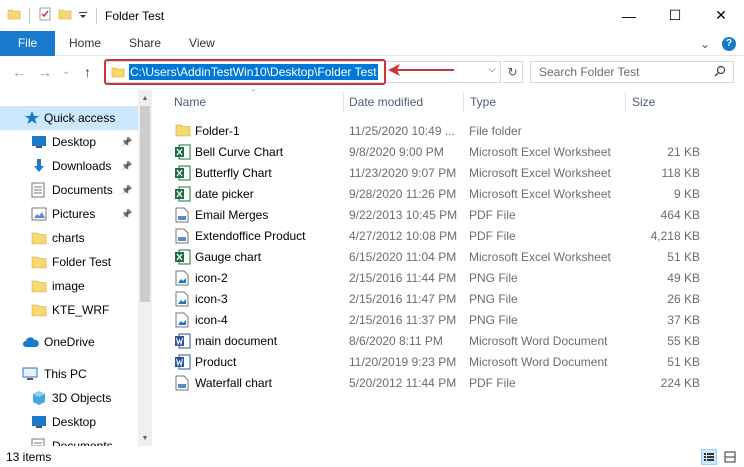  I want to click on properties-icon, so click(45, 15).